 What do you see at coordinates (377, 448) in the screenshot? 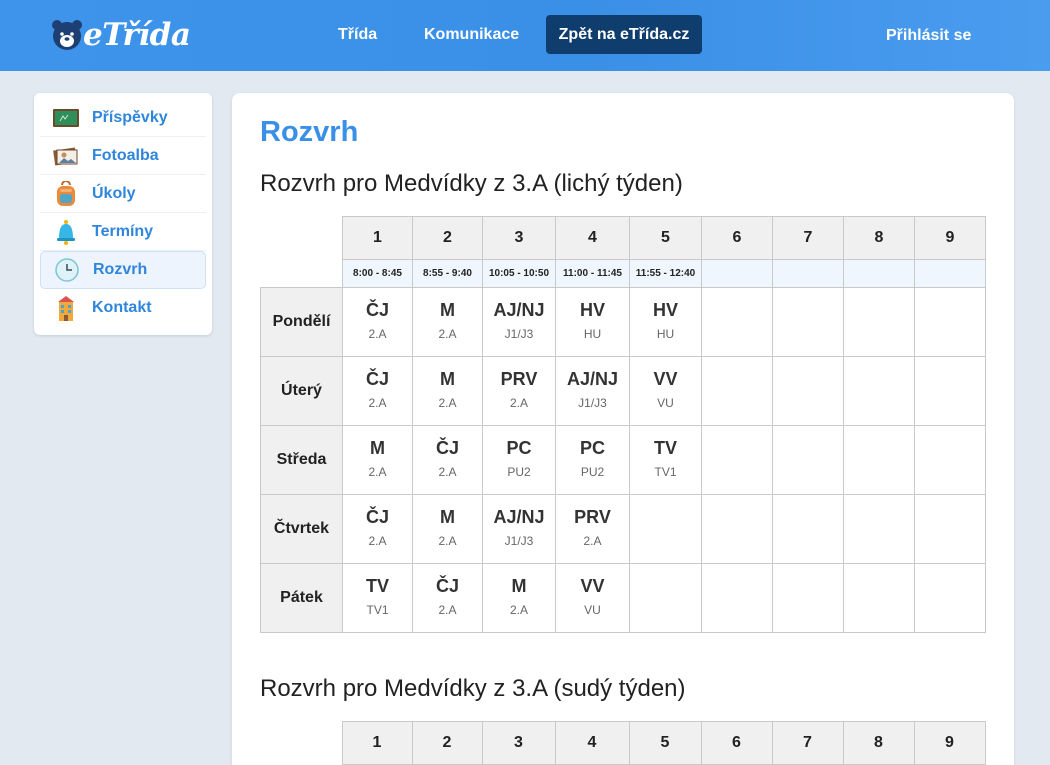
I see `lesson-subject: M` at bounding box center [377, 448].